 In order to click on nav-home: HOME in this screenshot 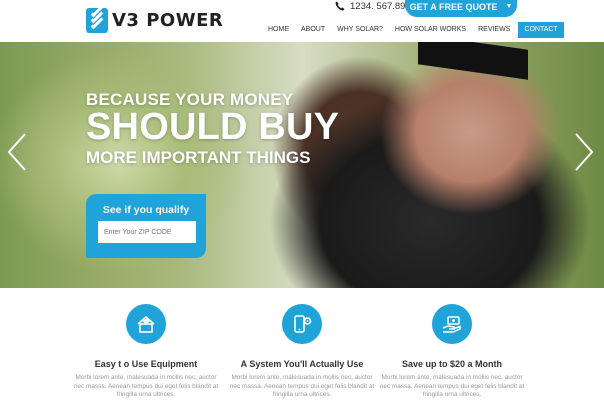, I will do `click(278, 30)`.